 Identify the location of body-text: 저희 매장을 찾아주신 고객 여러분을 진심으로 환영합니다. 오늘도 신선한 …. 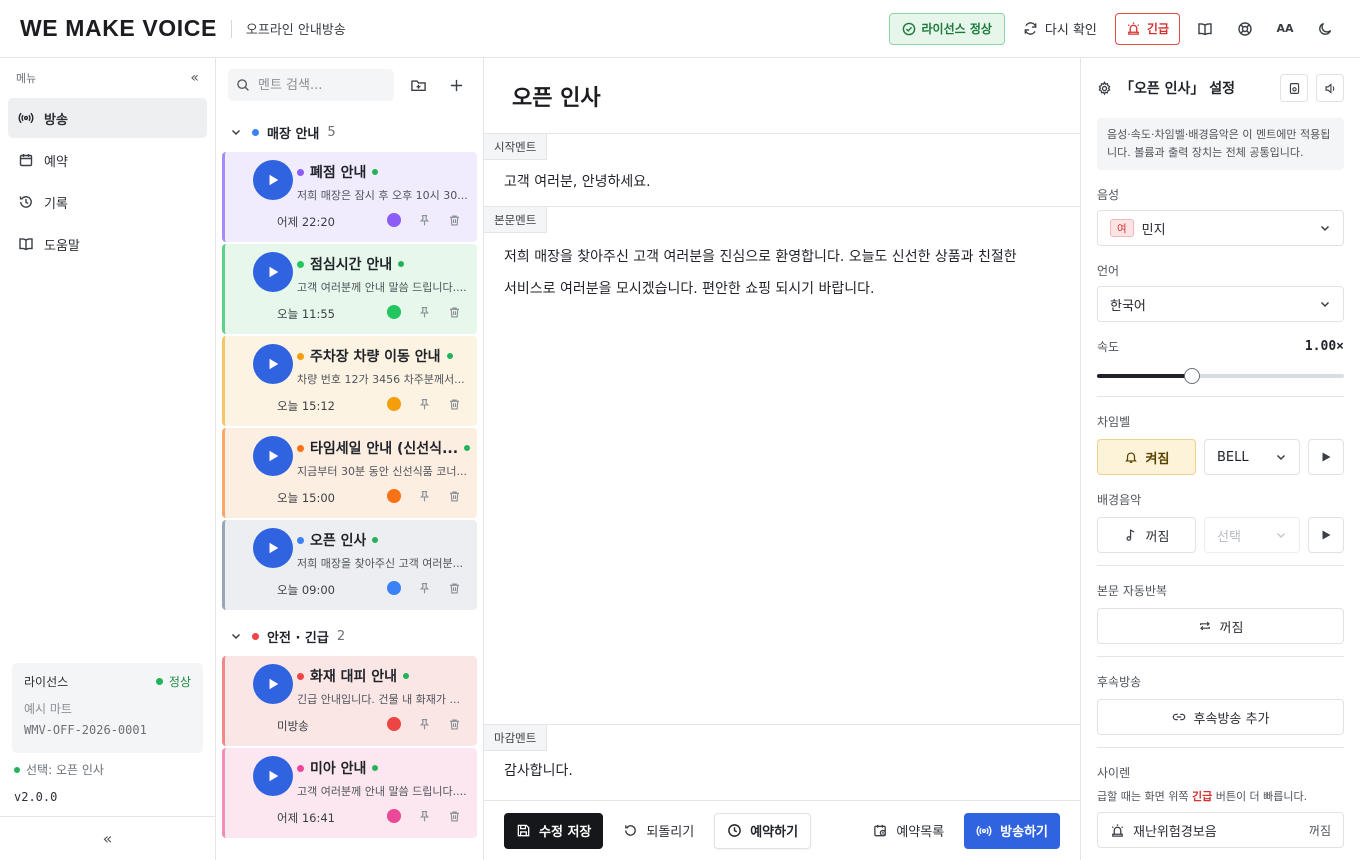
(767, 273).